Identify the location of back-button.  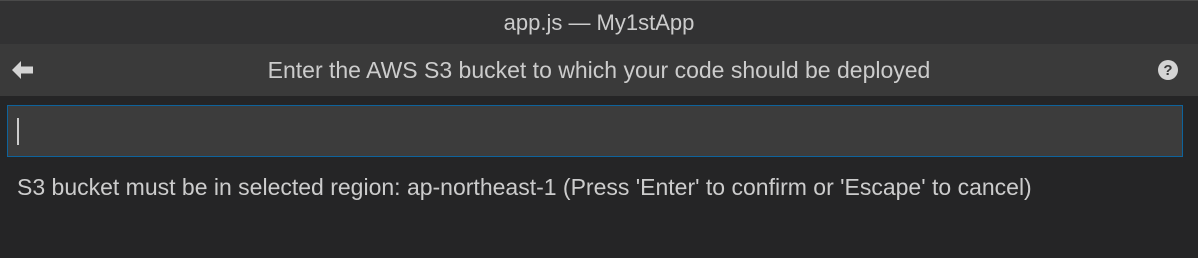
(23, 70).